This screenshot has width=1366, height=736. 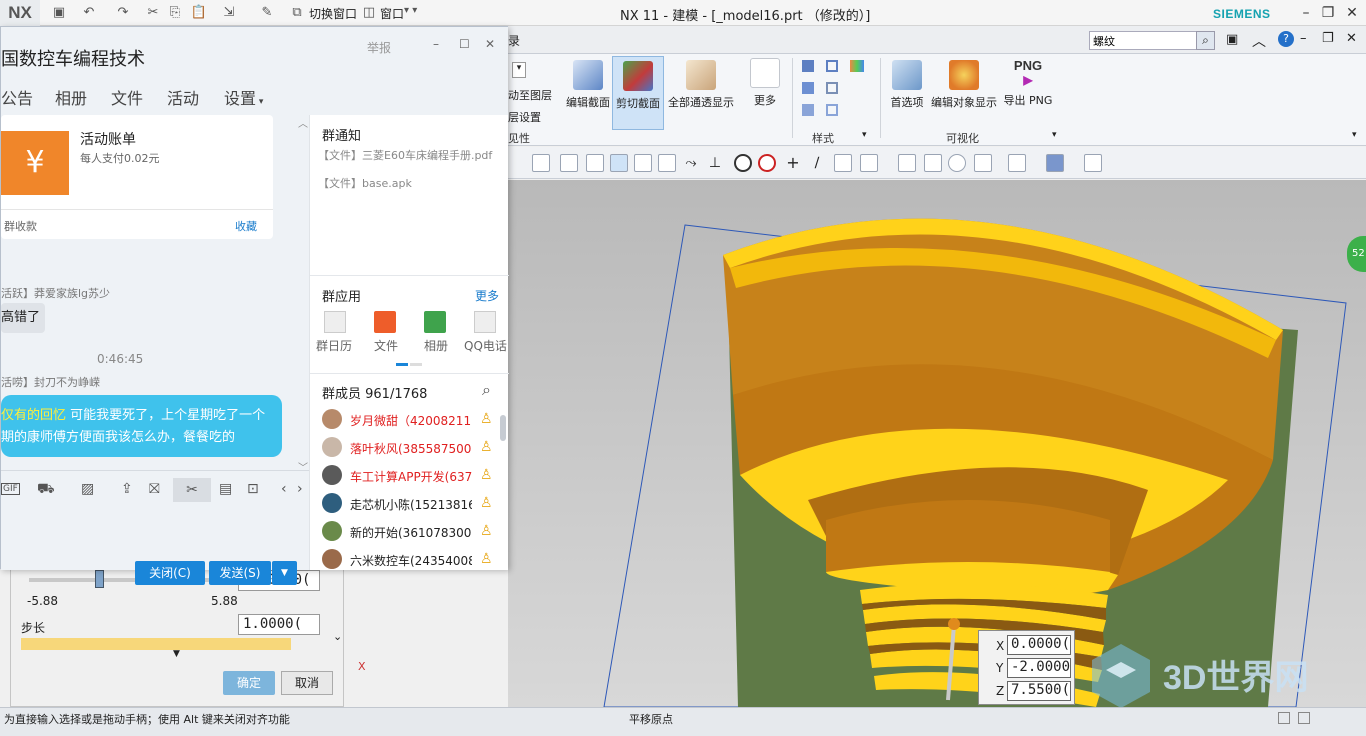 What do you see at coordinates (412, 503) in the screenshot?
I see `member-row: 走芯机小陈(15213816284 ♙` at bounding box center [412, 503].